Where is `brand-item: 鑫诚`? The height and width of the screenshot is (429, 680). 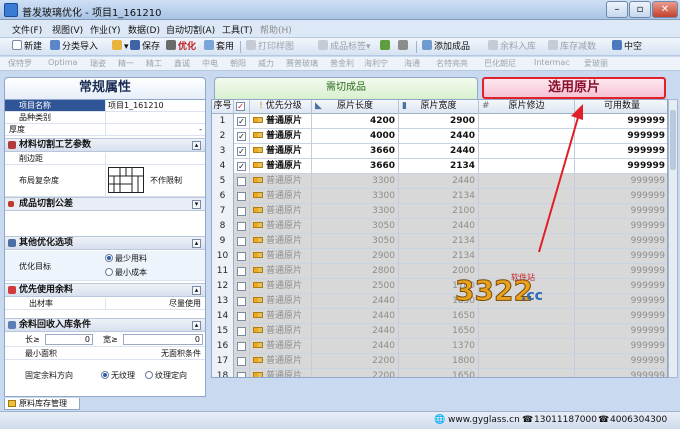 brand-item: 鑫诚 is located at coordinates (182, 63).